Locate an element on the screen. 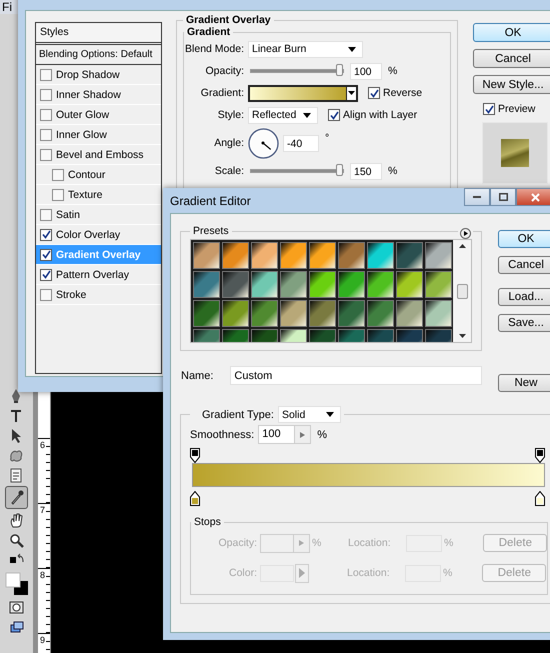 The width and height of the screenshot is (550, 653). field-label: Blend Mode: is located at coordinates (214, 49).